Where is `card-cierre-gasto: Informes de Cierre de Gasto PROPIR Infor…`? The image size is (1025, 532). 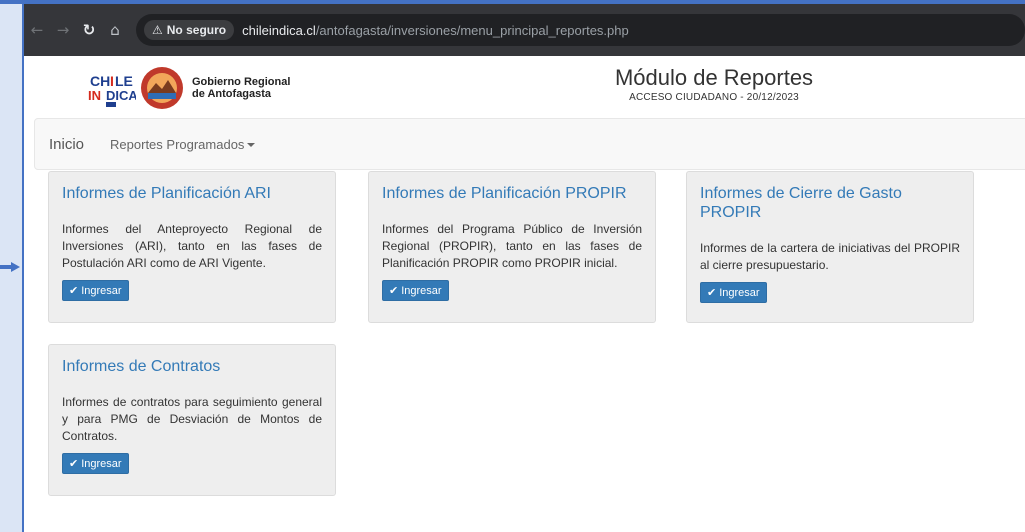 card-cierre-gasto: Informes de Cierre de Gasto PROPIR Infor… is located at coordinates (830, 247).